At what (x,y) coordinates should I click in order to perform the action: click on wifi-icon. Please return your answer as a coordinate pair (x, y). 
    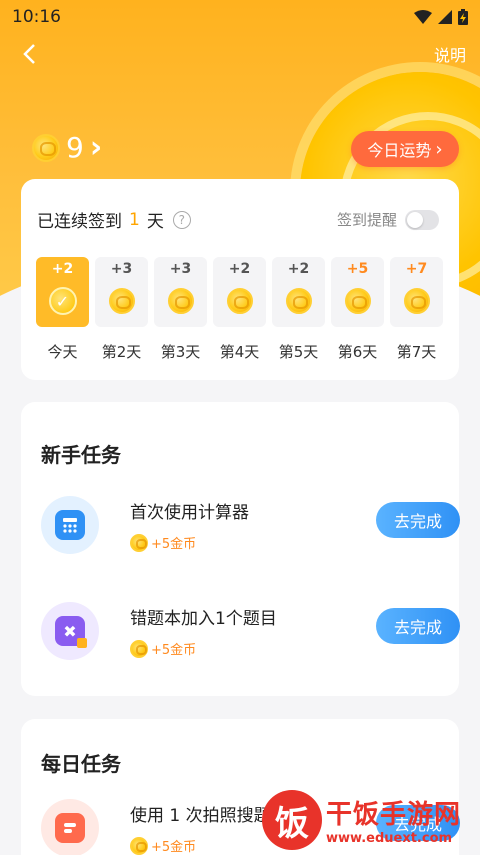
    Looking at the image, I should click on (423, 17).